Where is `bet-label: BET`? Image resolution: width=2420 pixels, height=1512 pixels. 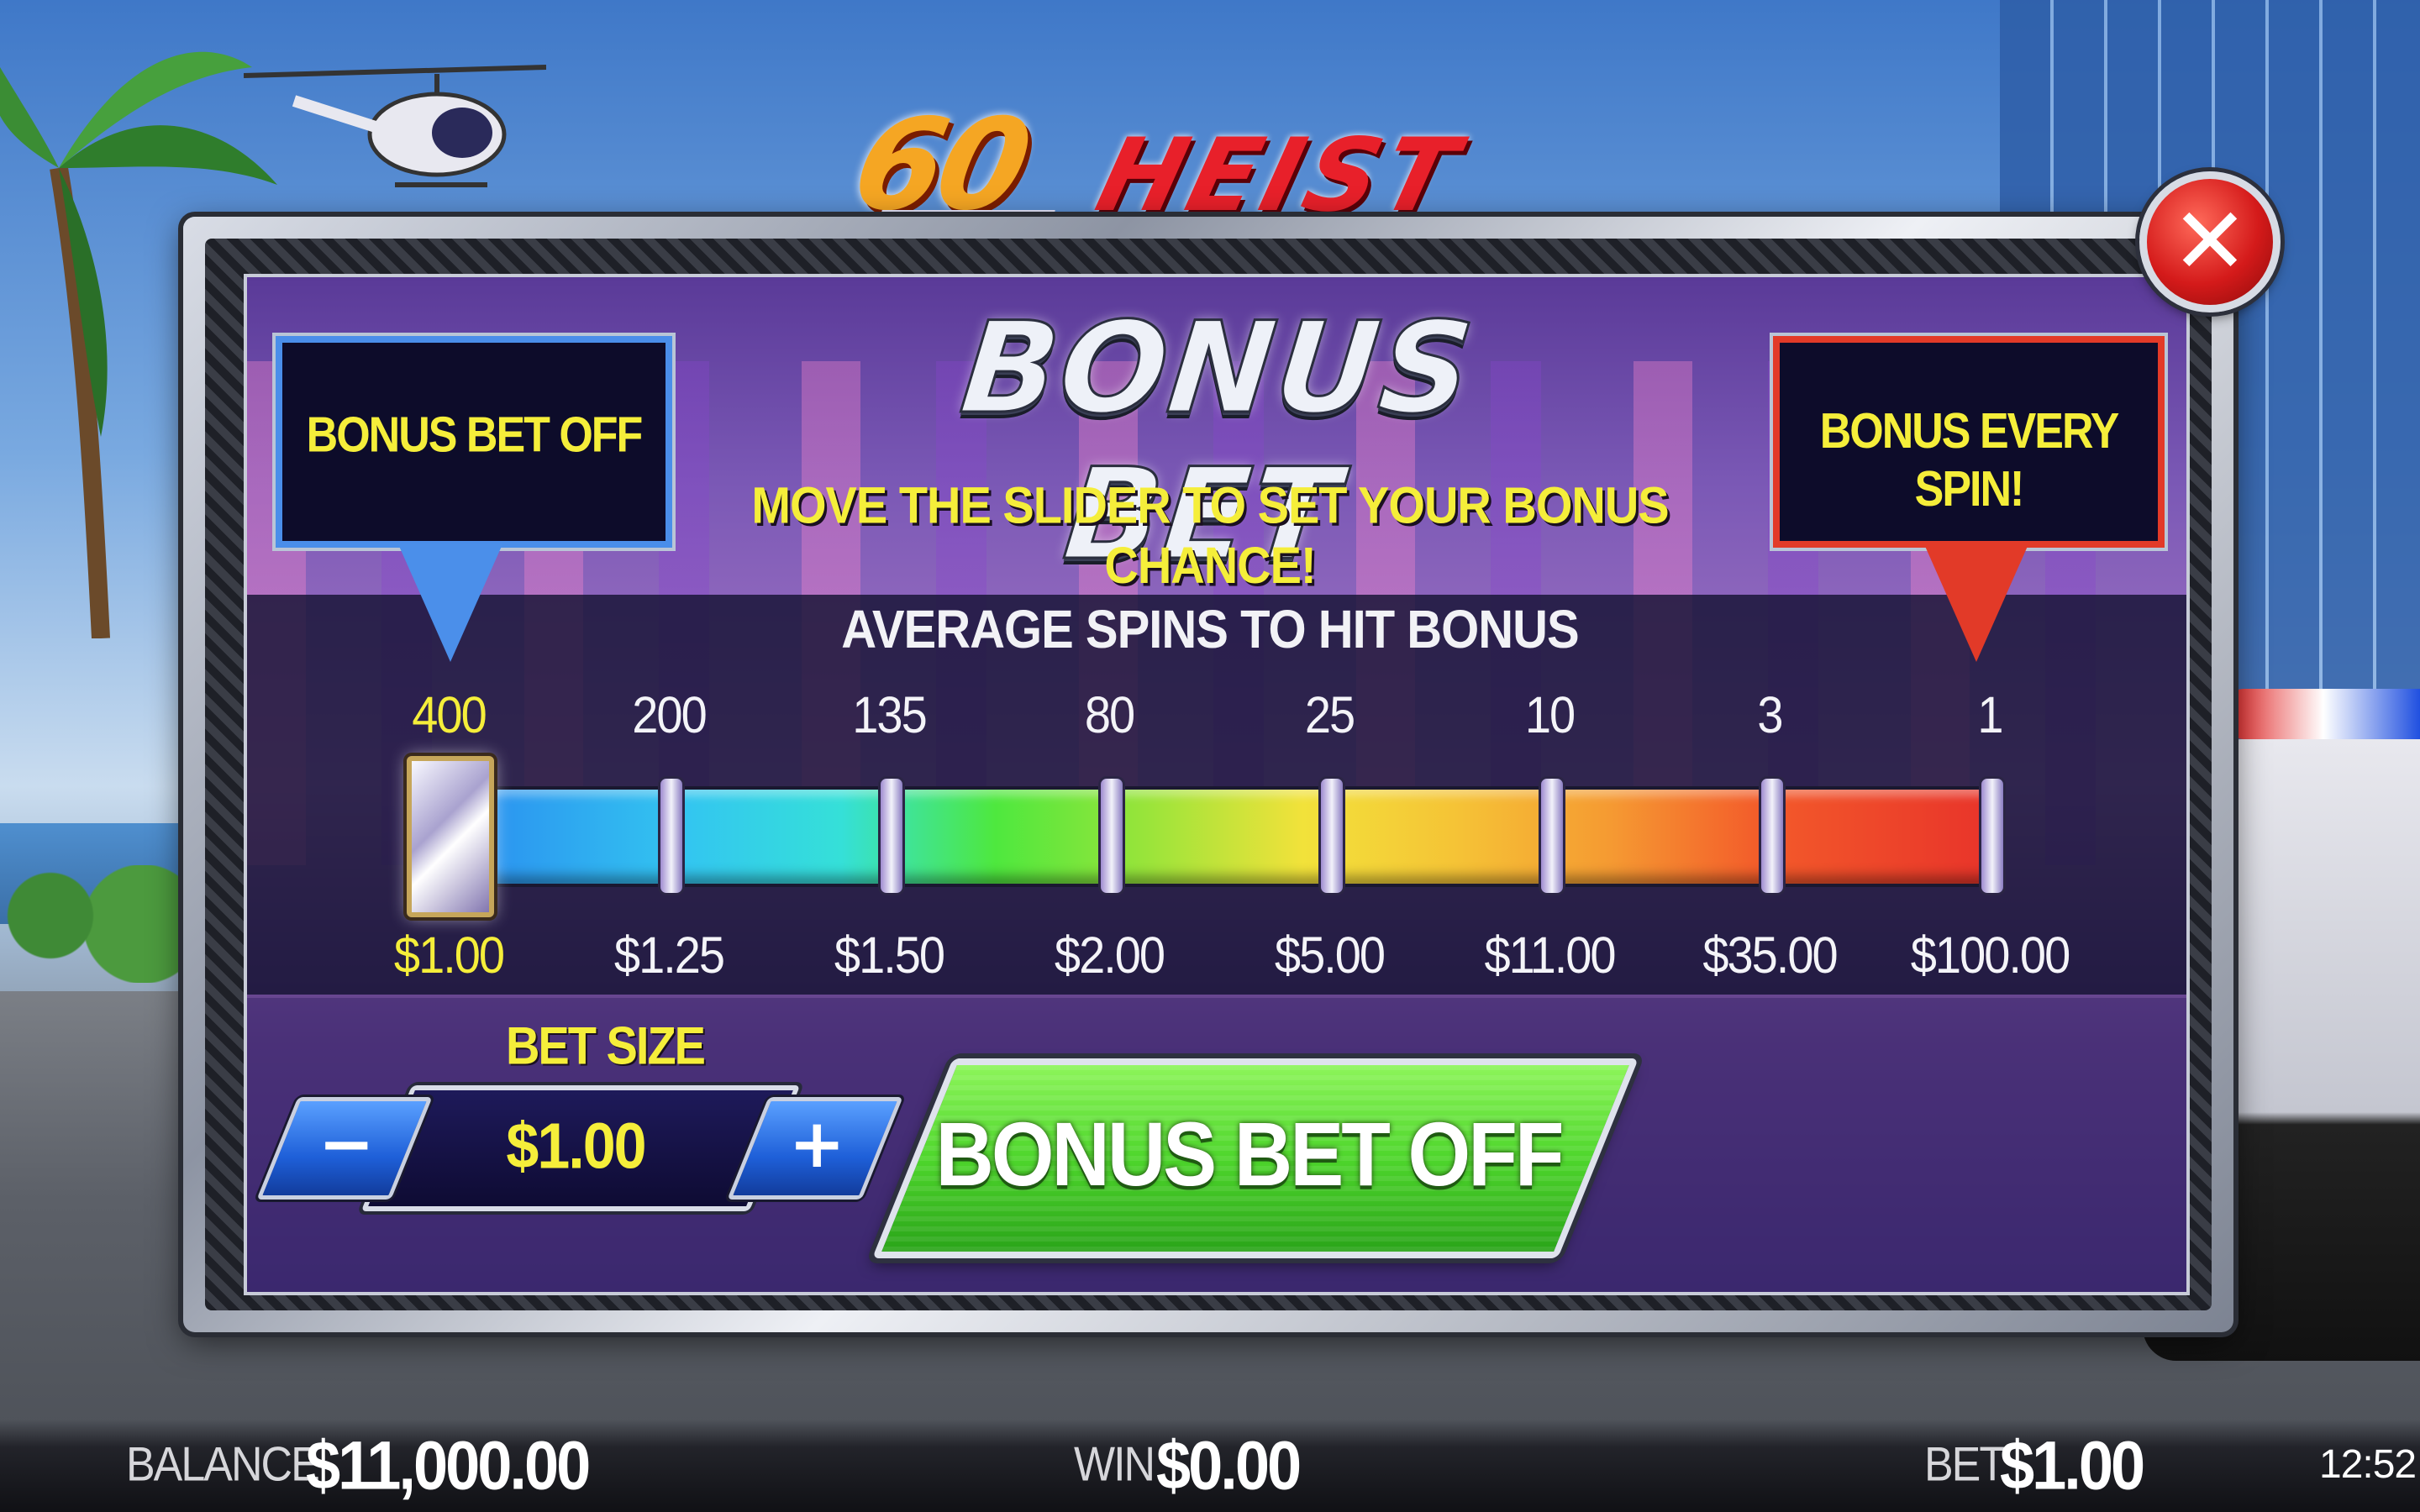
bet-label: BET is located at coordinates (1965, 1465).